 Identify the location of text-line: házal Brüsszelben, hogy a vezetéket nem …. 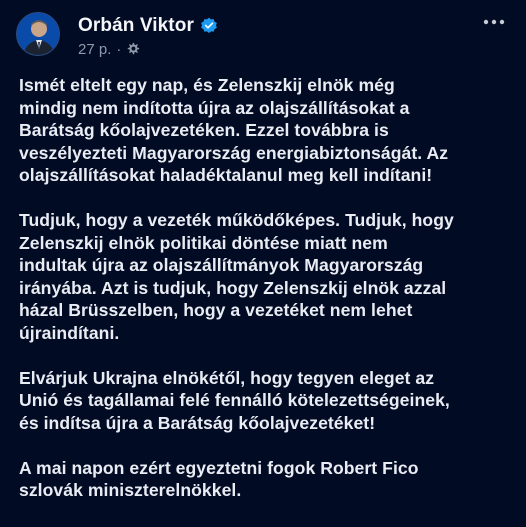
(216, 310).